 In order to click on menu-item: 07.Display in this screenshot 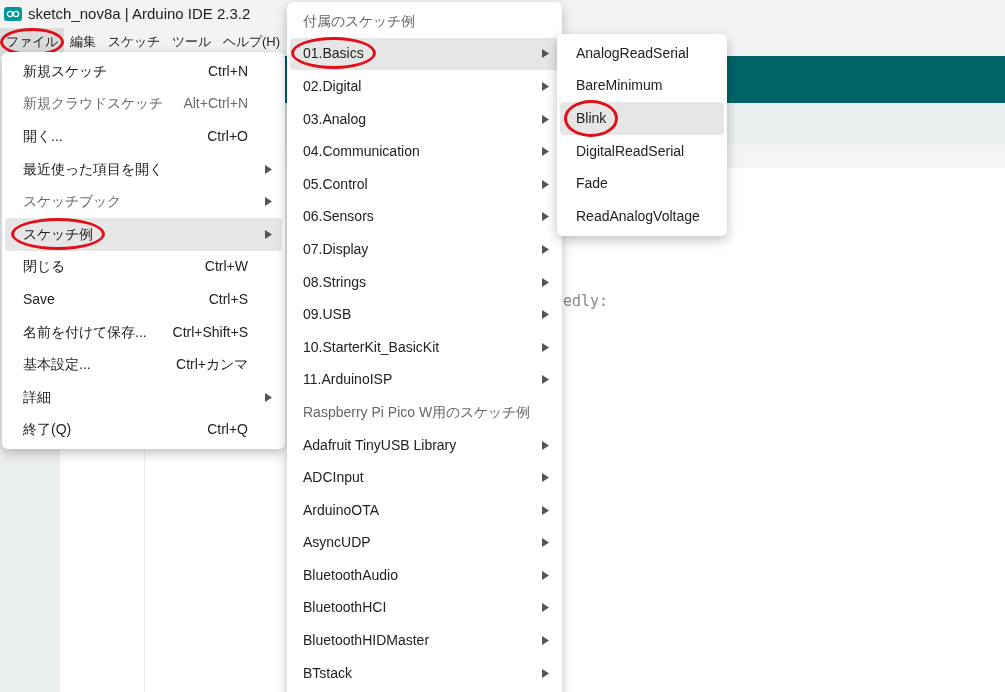, I will do `click(424, 249)`.